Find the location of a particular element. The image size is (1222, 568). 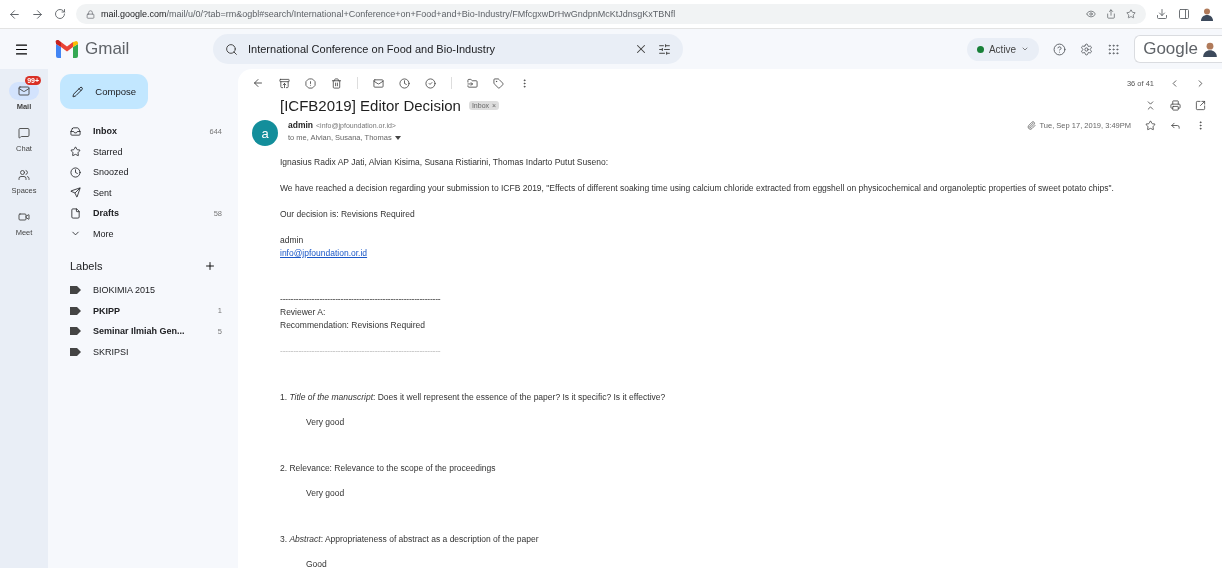

people-icon is located at coordinates (24, 175).